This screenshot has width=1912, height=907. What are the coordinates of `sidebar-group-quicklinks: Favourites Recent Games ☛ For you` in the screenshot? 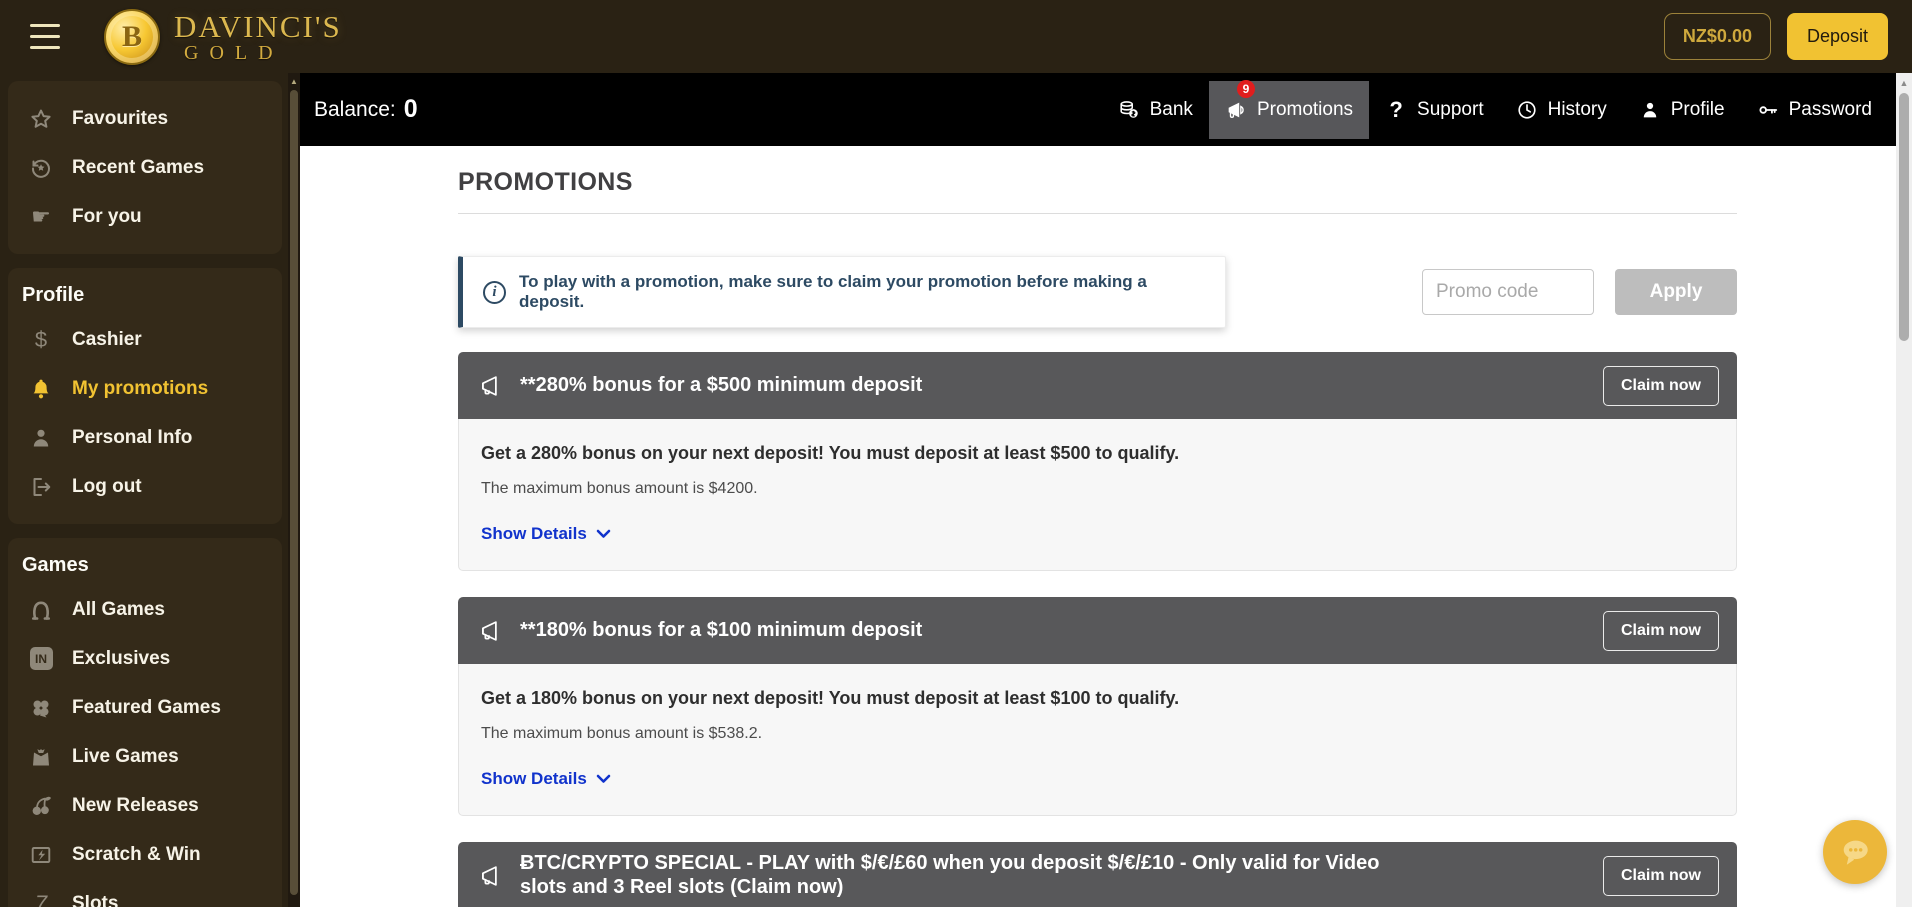 It's located at (145, 167).